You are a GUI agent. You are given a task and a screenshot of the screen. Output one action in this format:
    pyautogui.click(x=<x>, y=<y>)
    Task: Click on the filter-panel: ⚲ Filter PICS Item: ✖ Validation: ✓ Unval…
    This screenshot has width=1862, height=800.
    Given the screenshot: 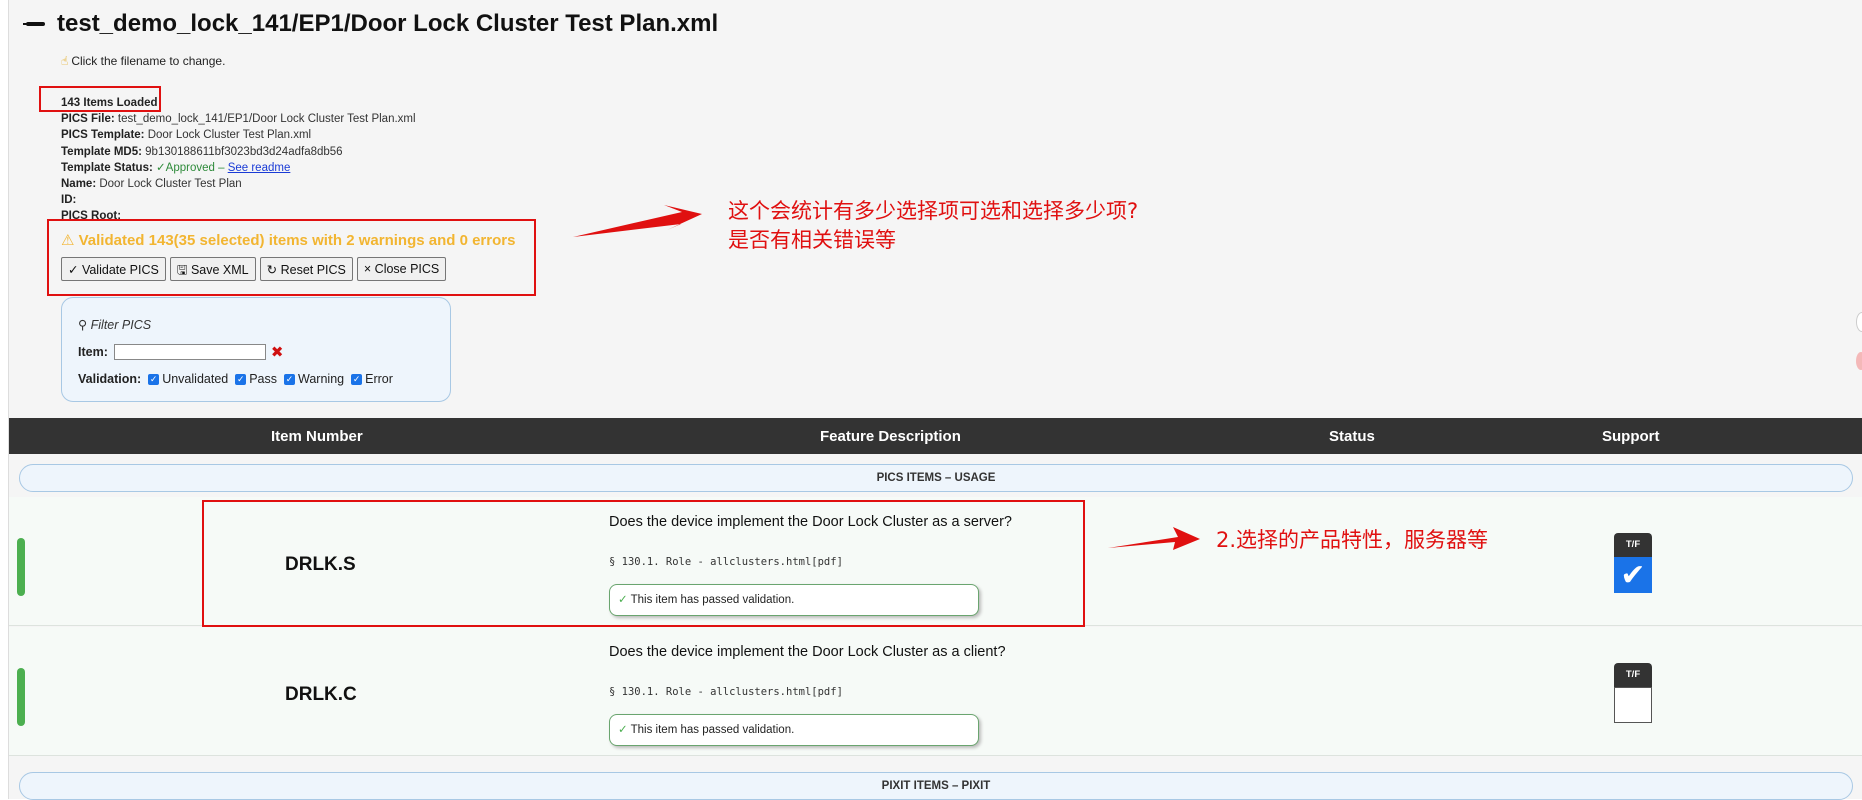 What is the action you would take?
    pyautogui.click(x=256, y=349)
    